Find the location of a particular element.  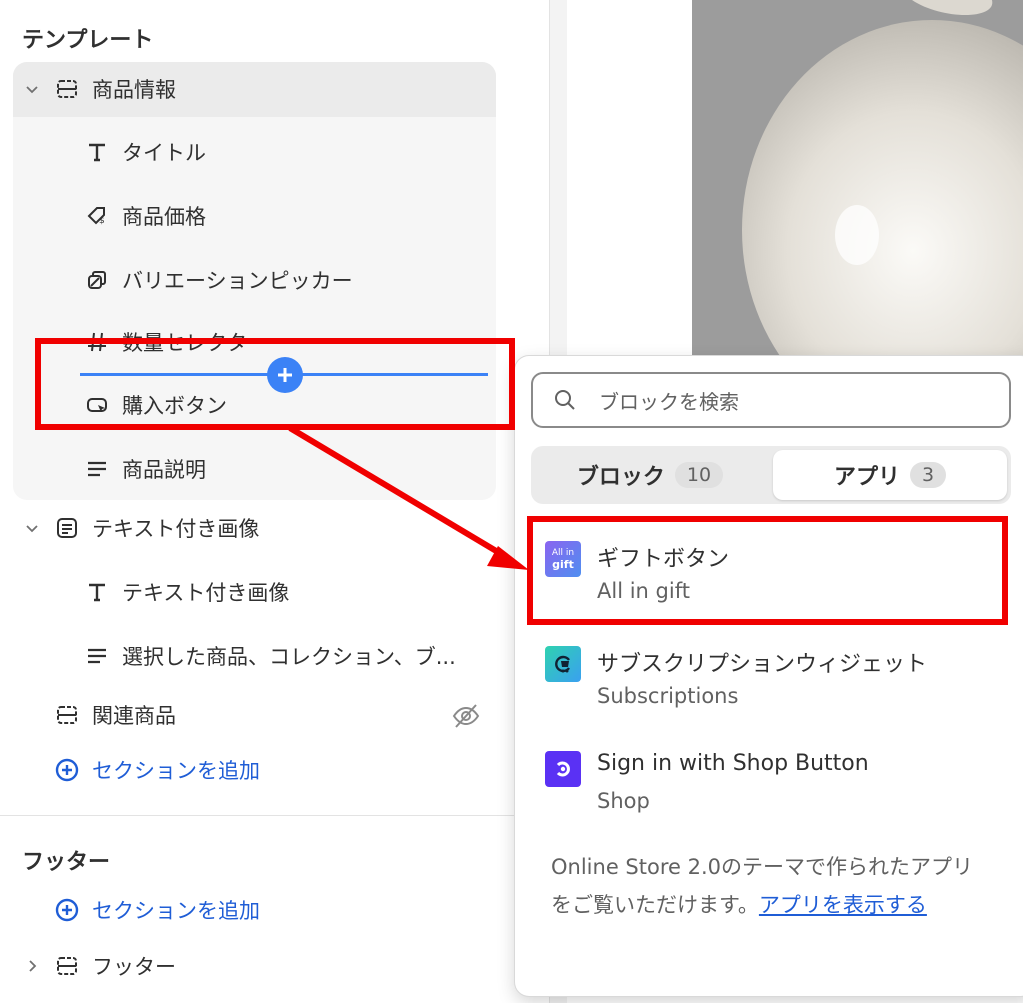

annotation-arrow is located at coordinates (408, 497).